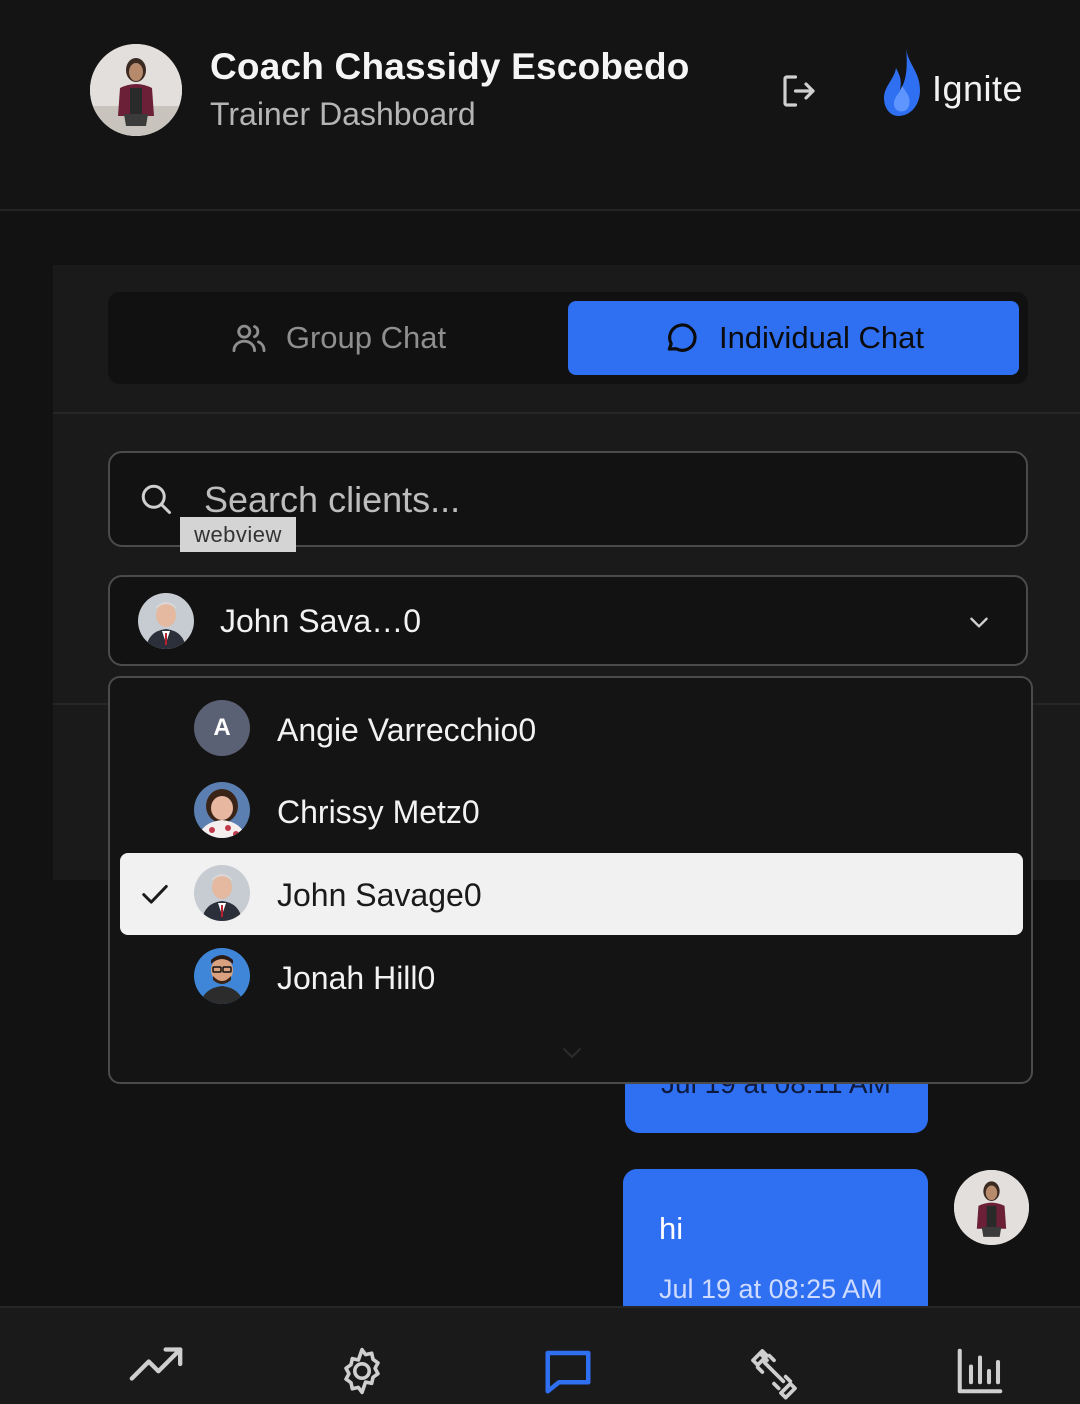  I want to click on nav-settings, so click(362, 1374).